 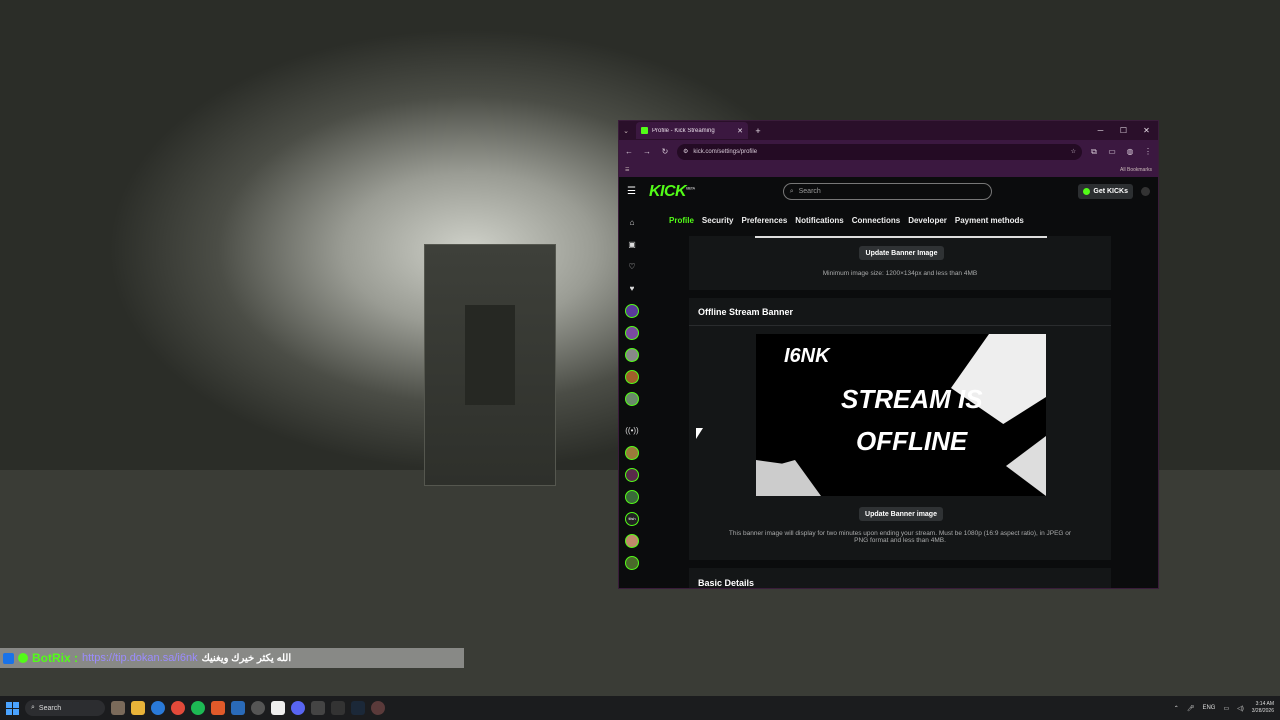 I want to click on window-controls: ─ ☐ ✕, so click(x=1123, y=130).